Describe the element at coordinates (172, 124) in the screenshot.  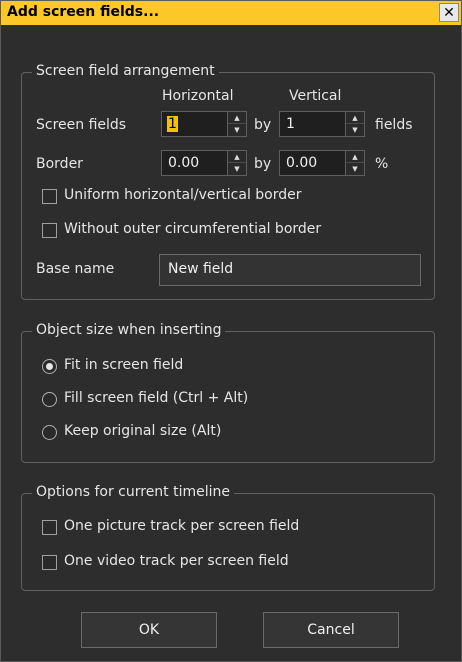
I see `screen-fields-horizontal-value: 1` at that location.